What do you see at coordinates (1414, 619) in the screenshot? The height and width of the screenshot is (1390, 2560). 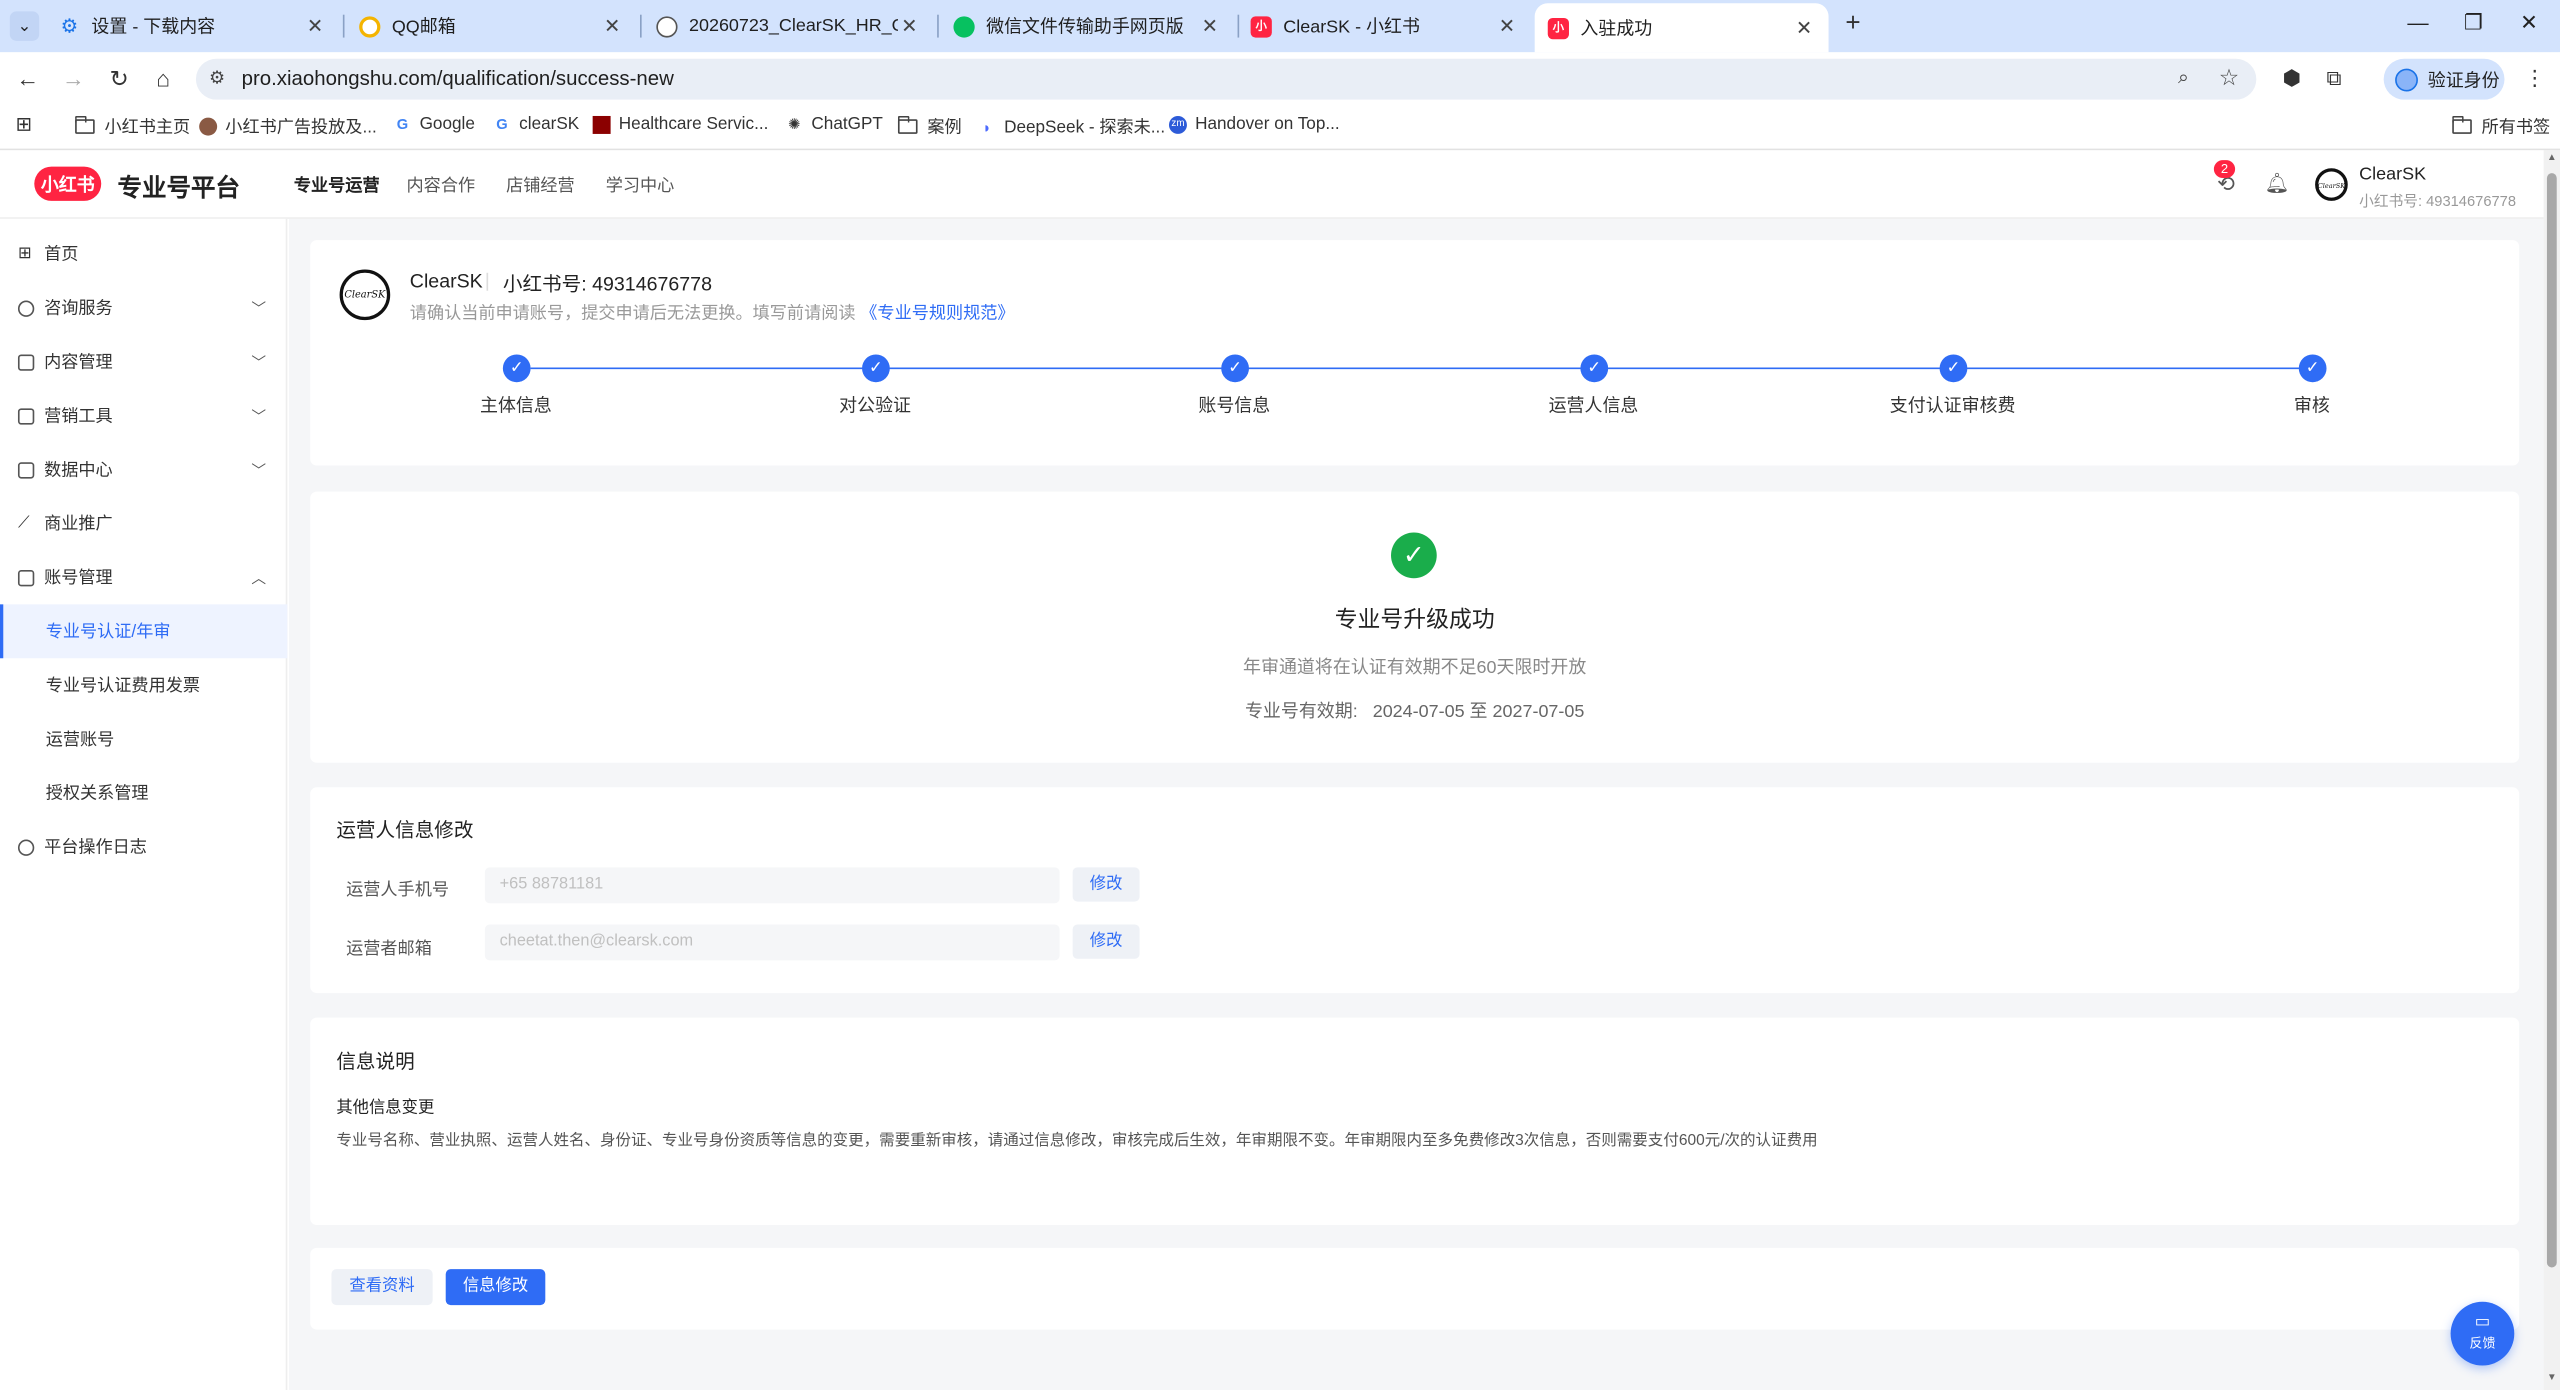 I see `success-title: 专业号升级成功` at bounding box center [1414, 619].